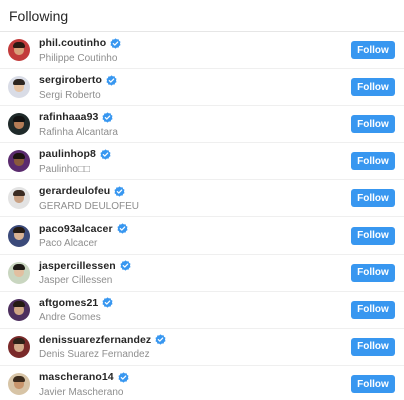 The height and width of the screenshot is (400, 404). I want to click on username-link: paco93alcacer, so click(76, 229).